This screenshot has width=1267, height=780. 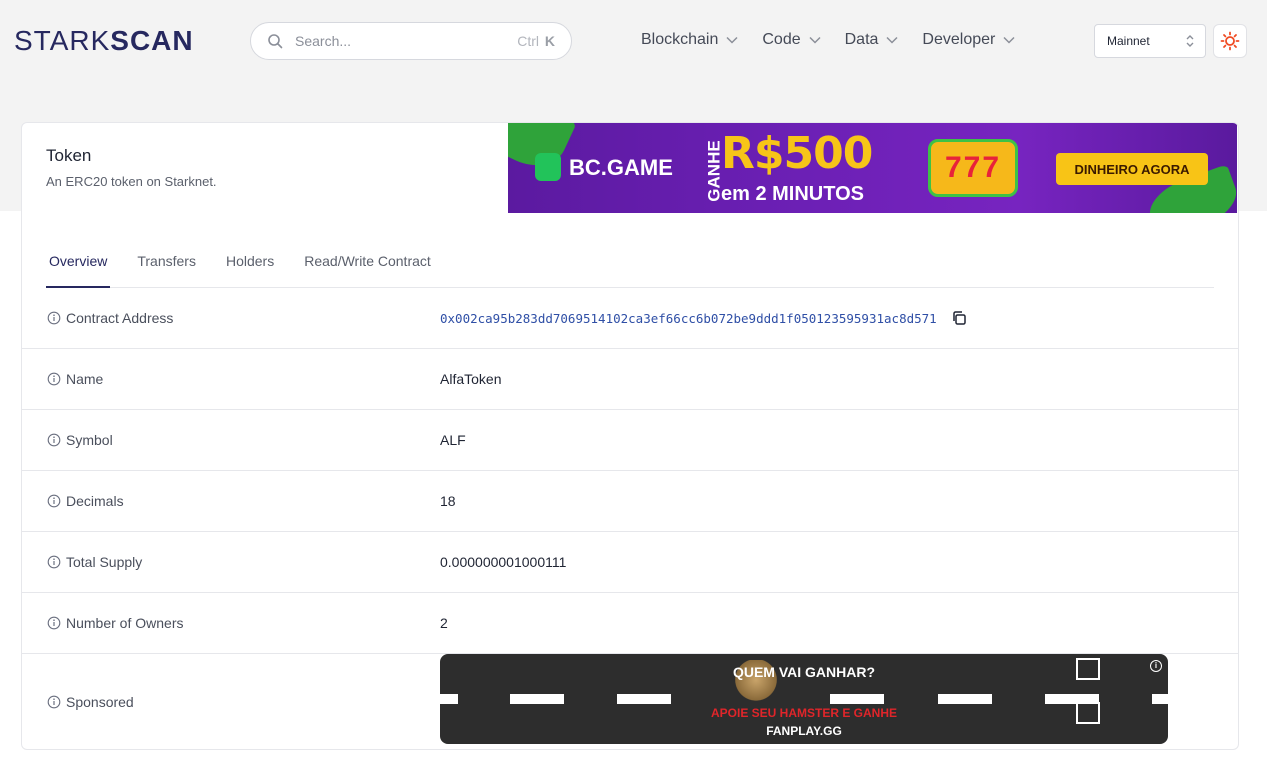 I want to click on page-subtitle: An ERC20 token on Starknet., so click(x=131, y=181).